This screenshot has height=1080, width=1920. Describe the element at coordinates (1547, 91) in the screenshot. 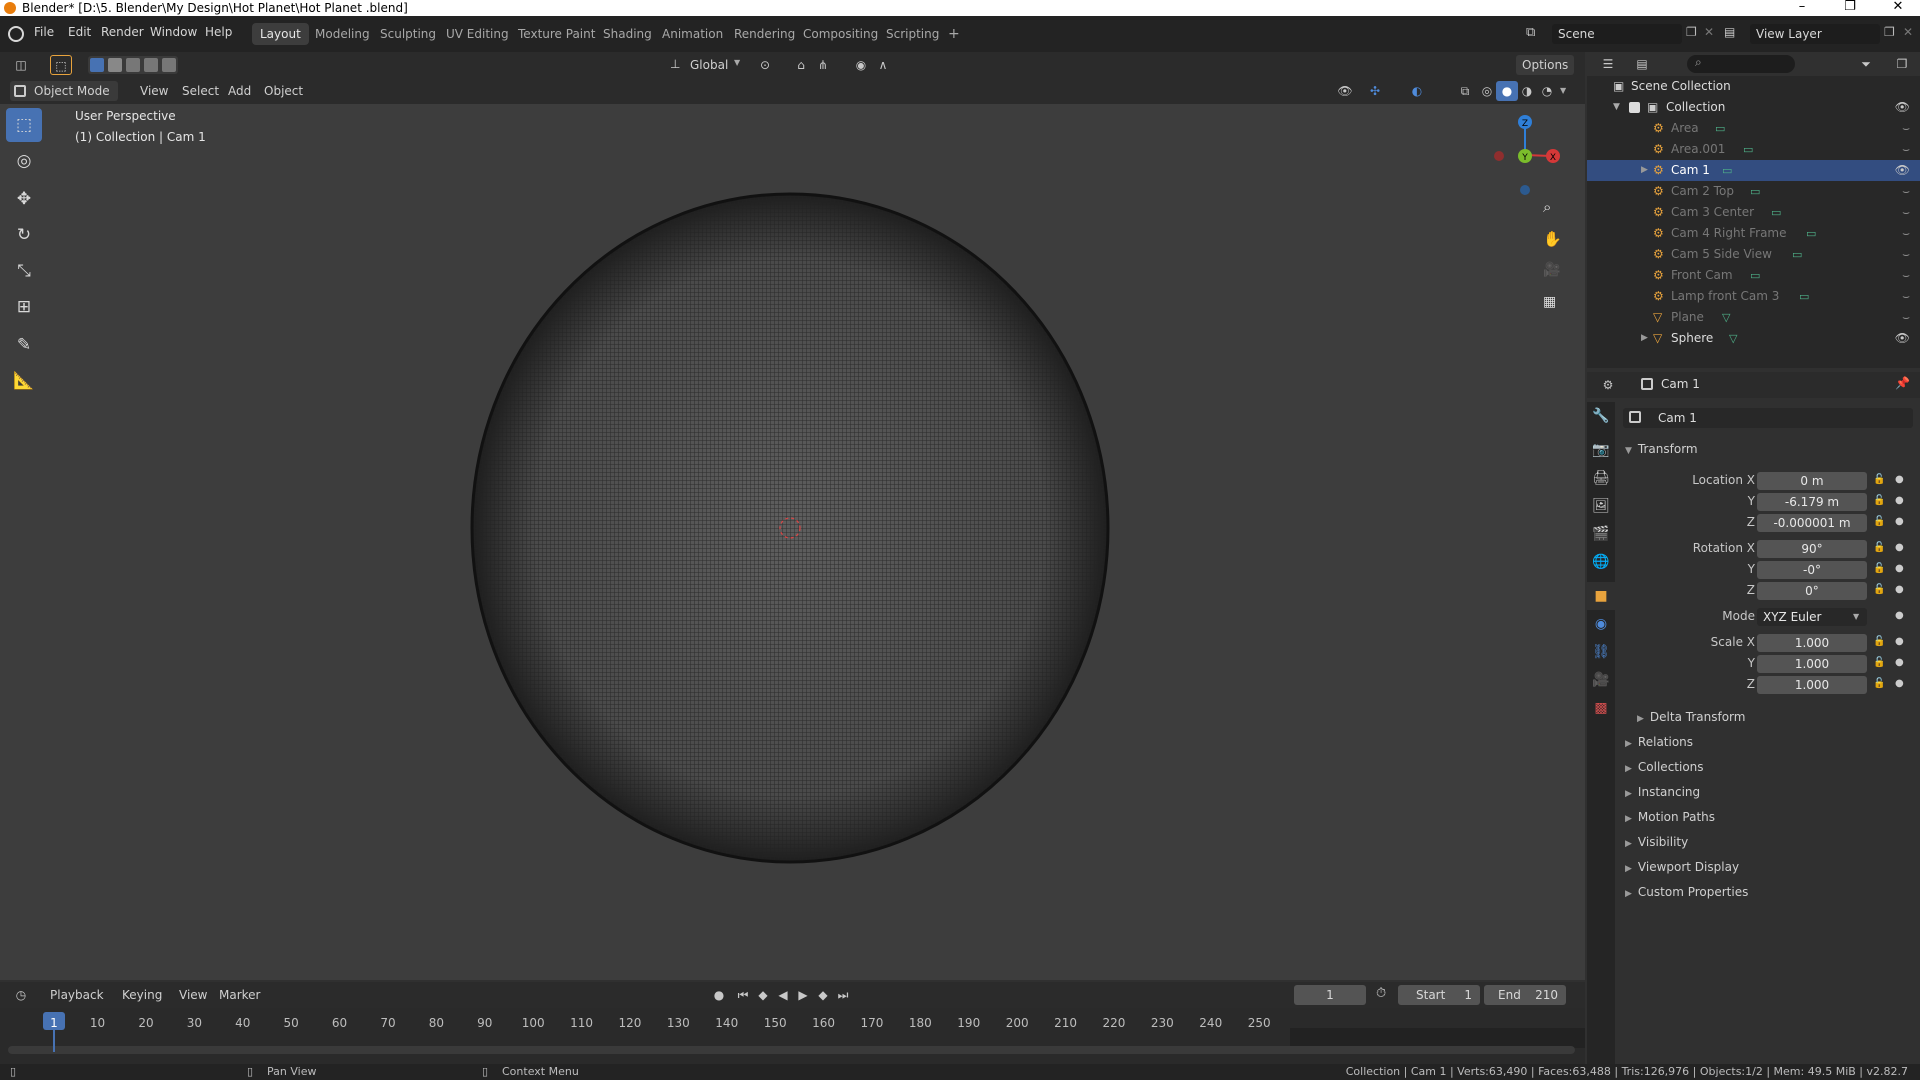

I see `rendered-shading-icon: ◔` at that location.